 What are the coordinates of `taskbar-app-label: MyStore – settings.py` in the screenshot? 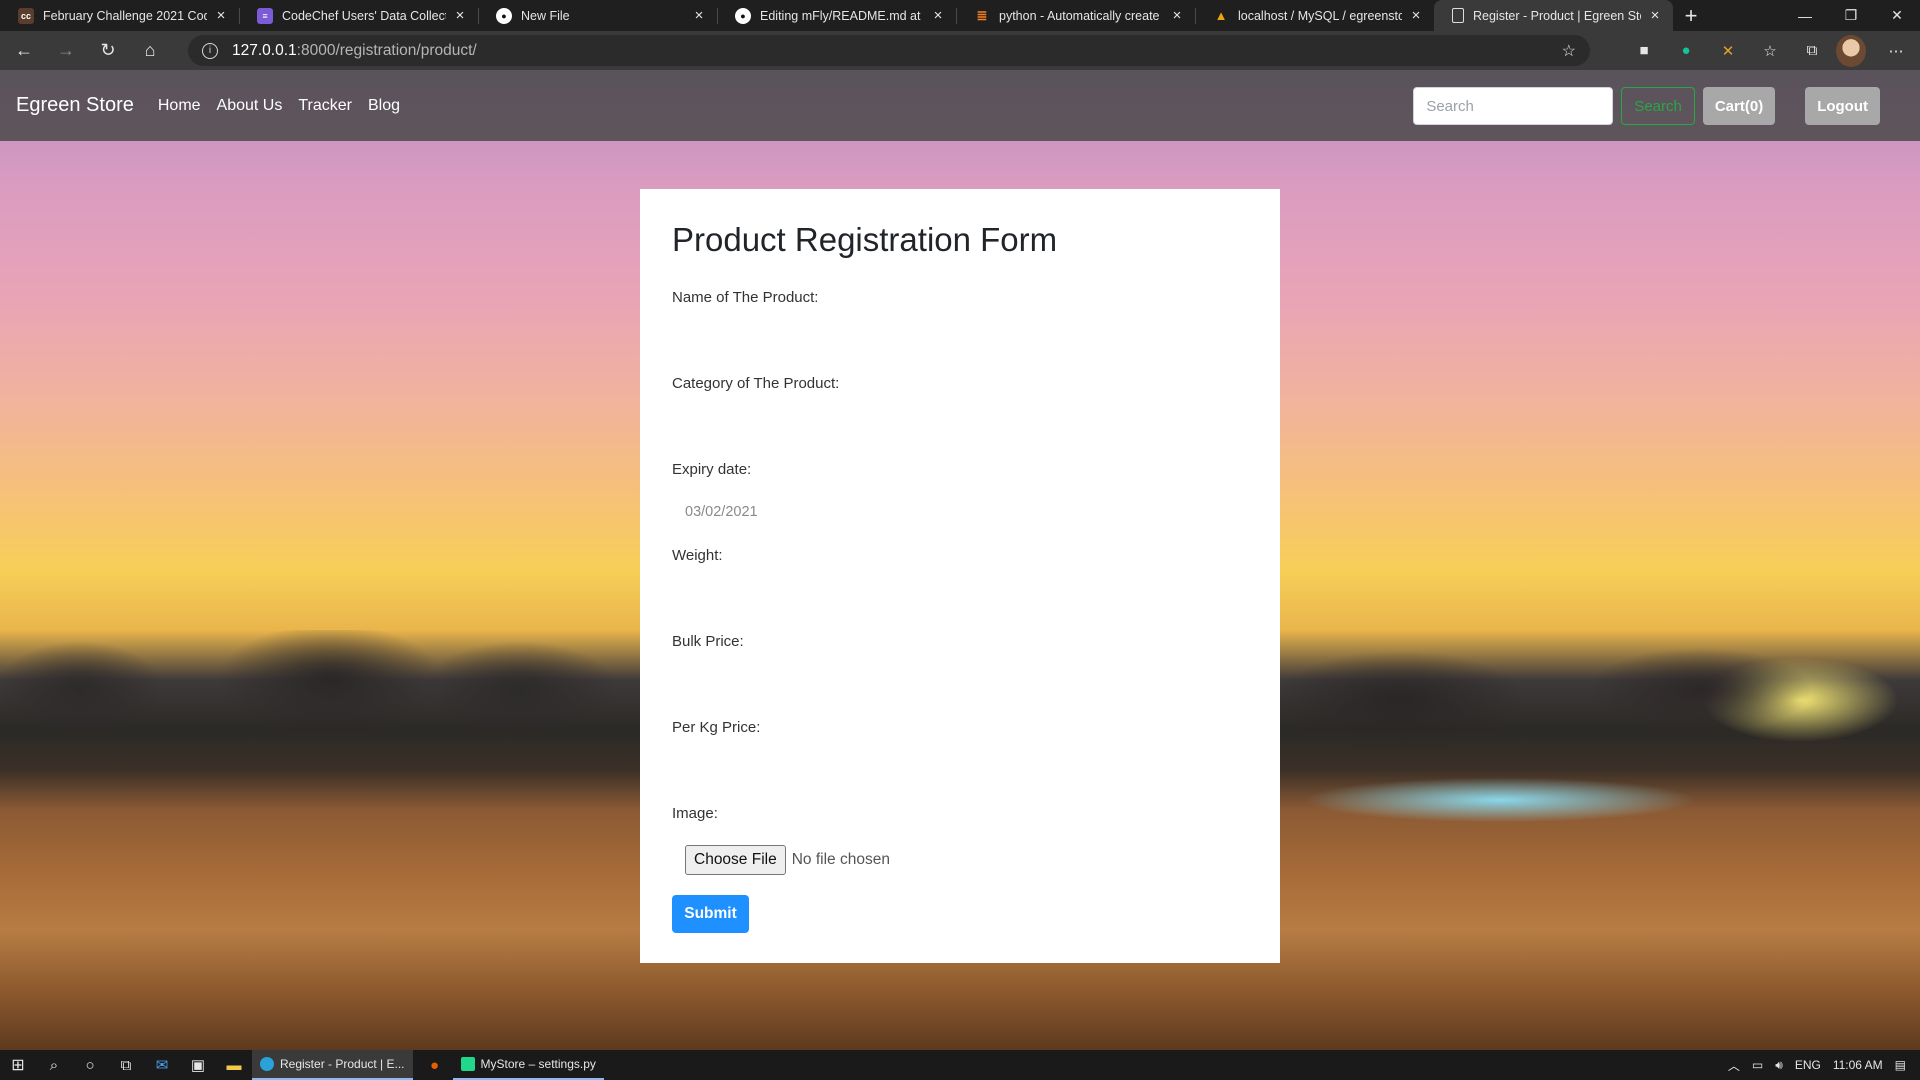 It's located at (538, 1064).